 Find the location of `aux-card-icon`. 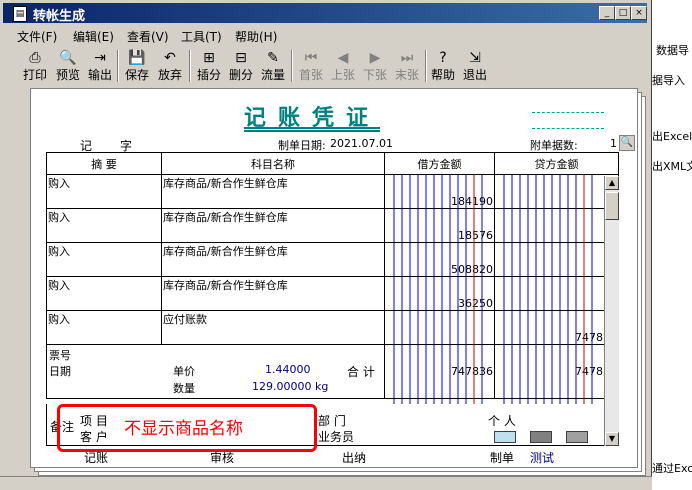

aux-card-icon is located at coordinates (541, 437).